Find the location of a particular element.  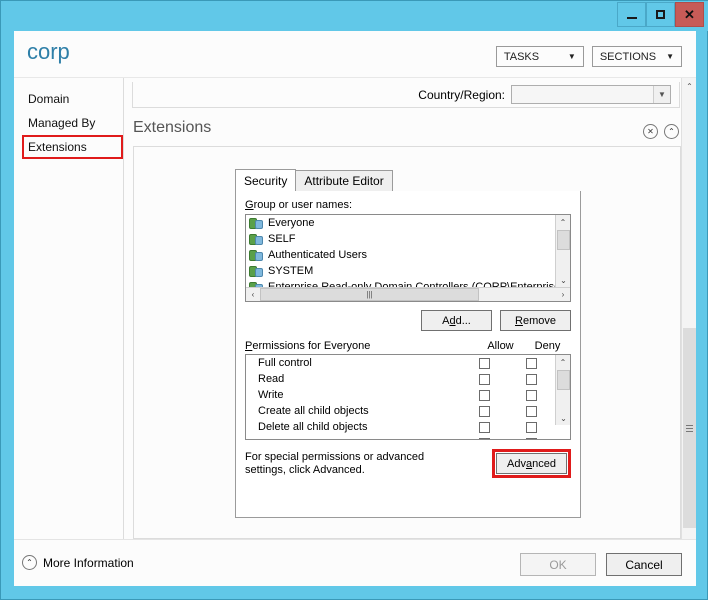

list-item: SELF is located at coordinates (400, 239).